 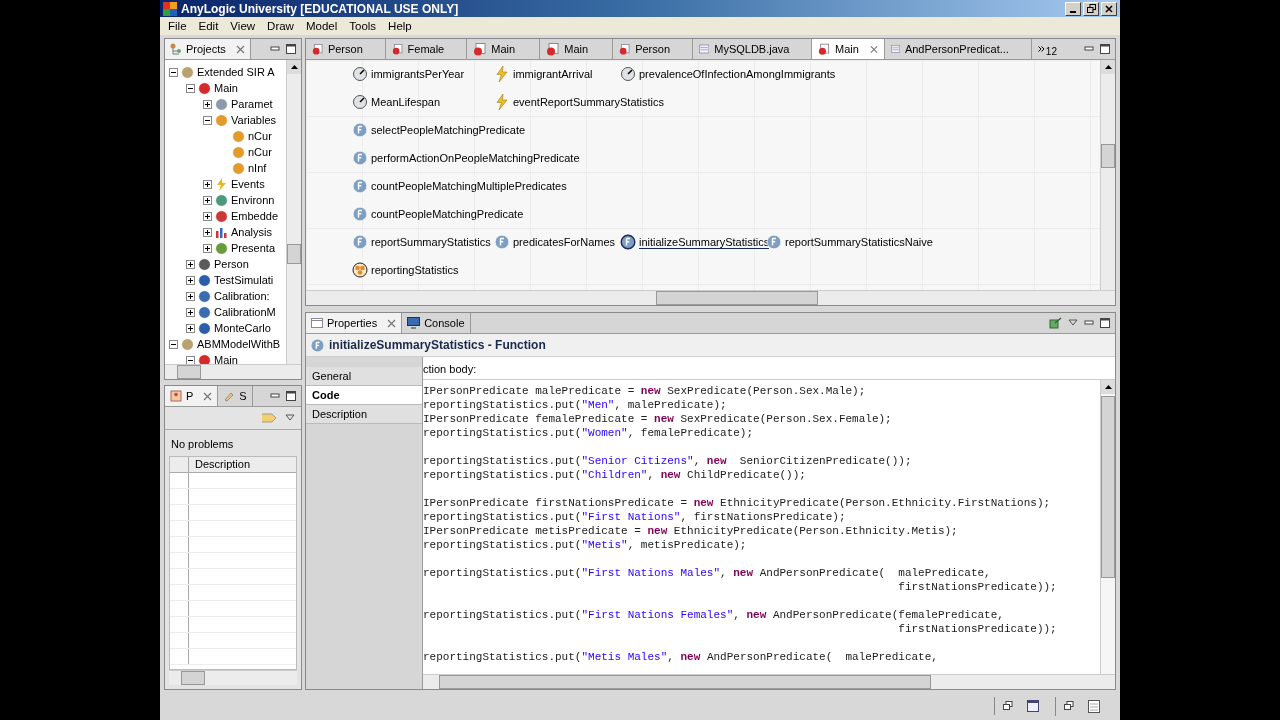 I want to click on section-tab: General, so click(x=364, y=376).